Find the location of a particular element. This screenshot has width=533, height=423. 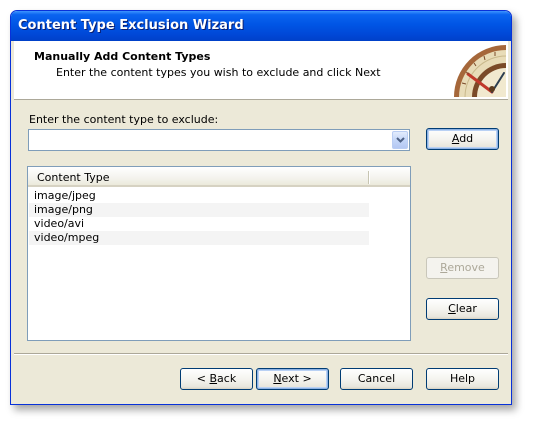

chevron-down-icon is located at coordinates (400, 140).